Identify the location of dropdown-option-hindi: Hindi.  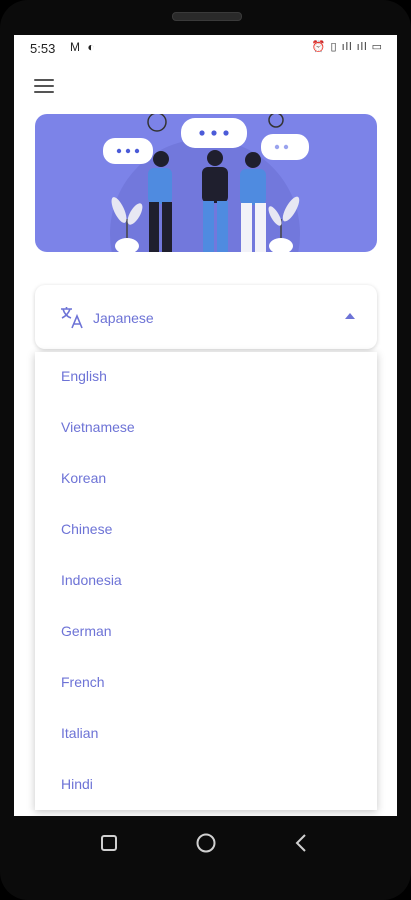
(206, 785).